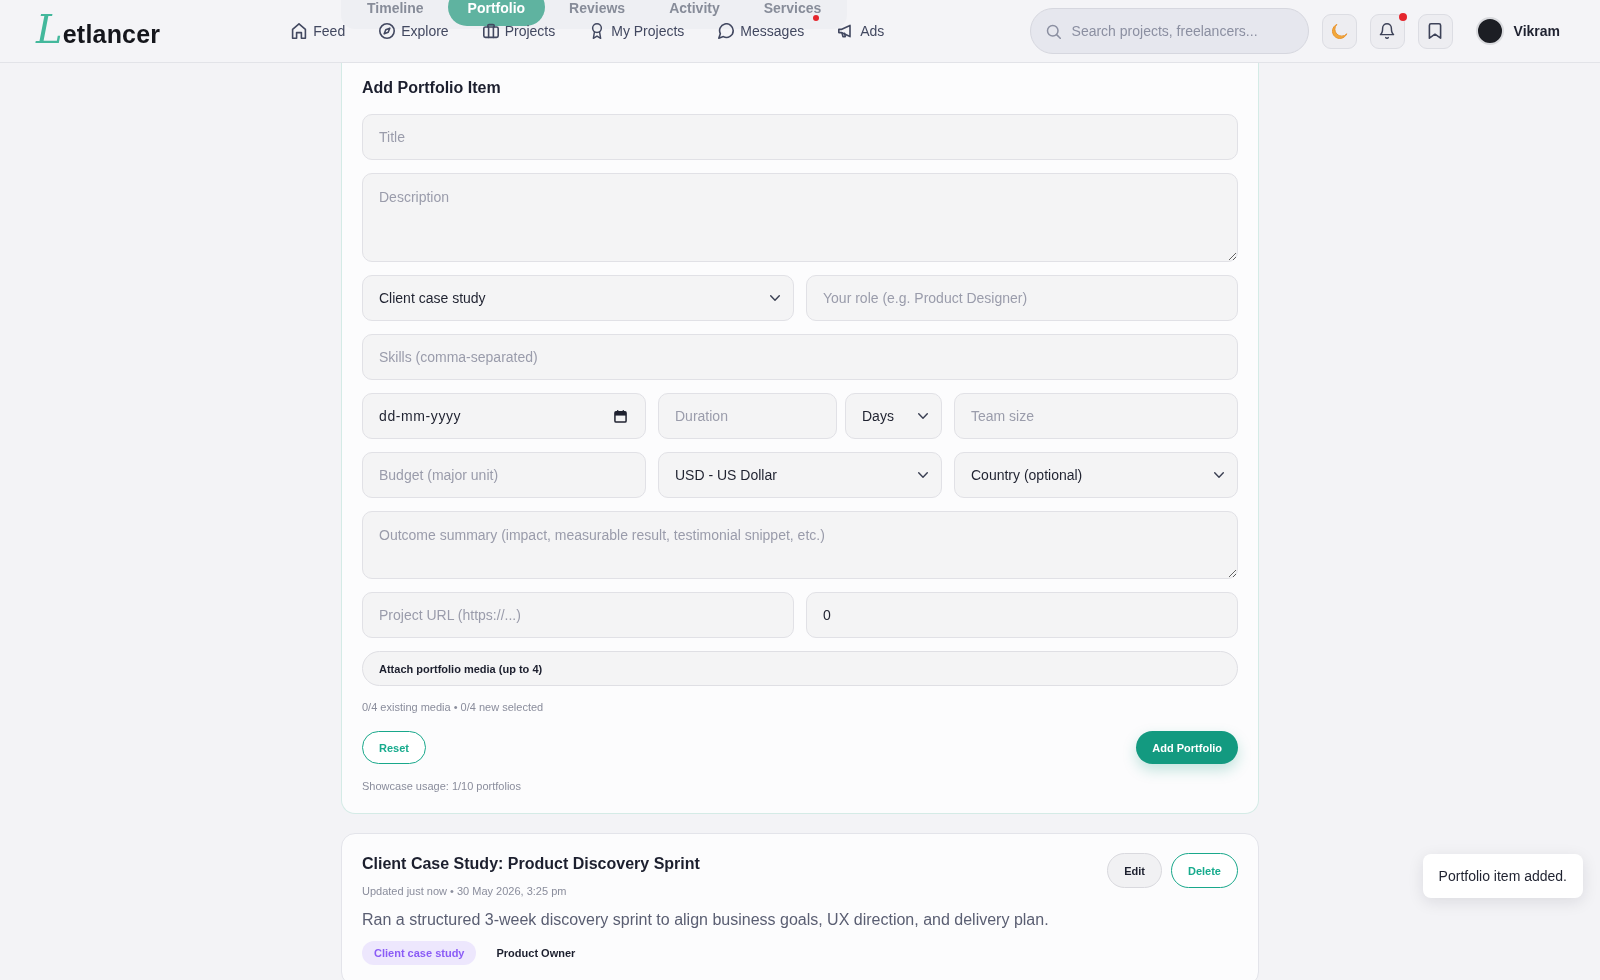  I want to click on usage-text: Showcase usage: 1/10 portfolios, so click(442, 786).